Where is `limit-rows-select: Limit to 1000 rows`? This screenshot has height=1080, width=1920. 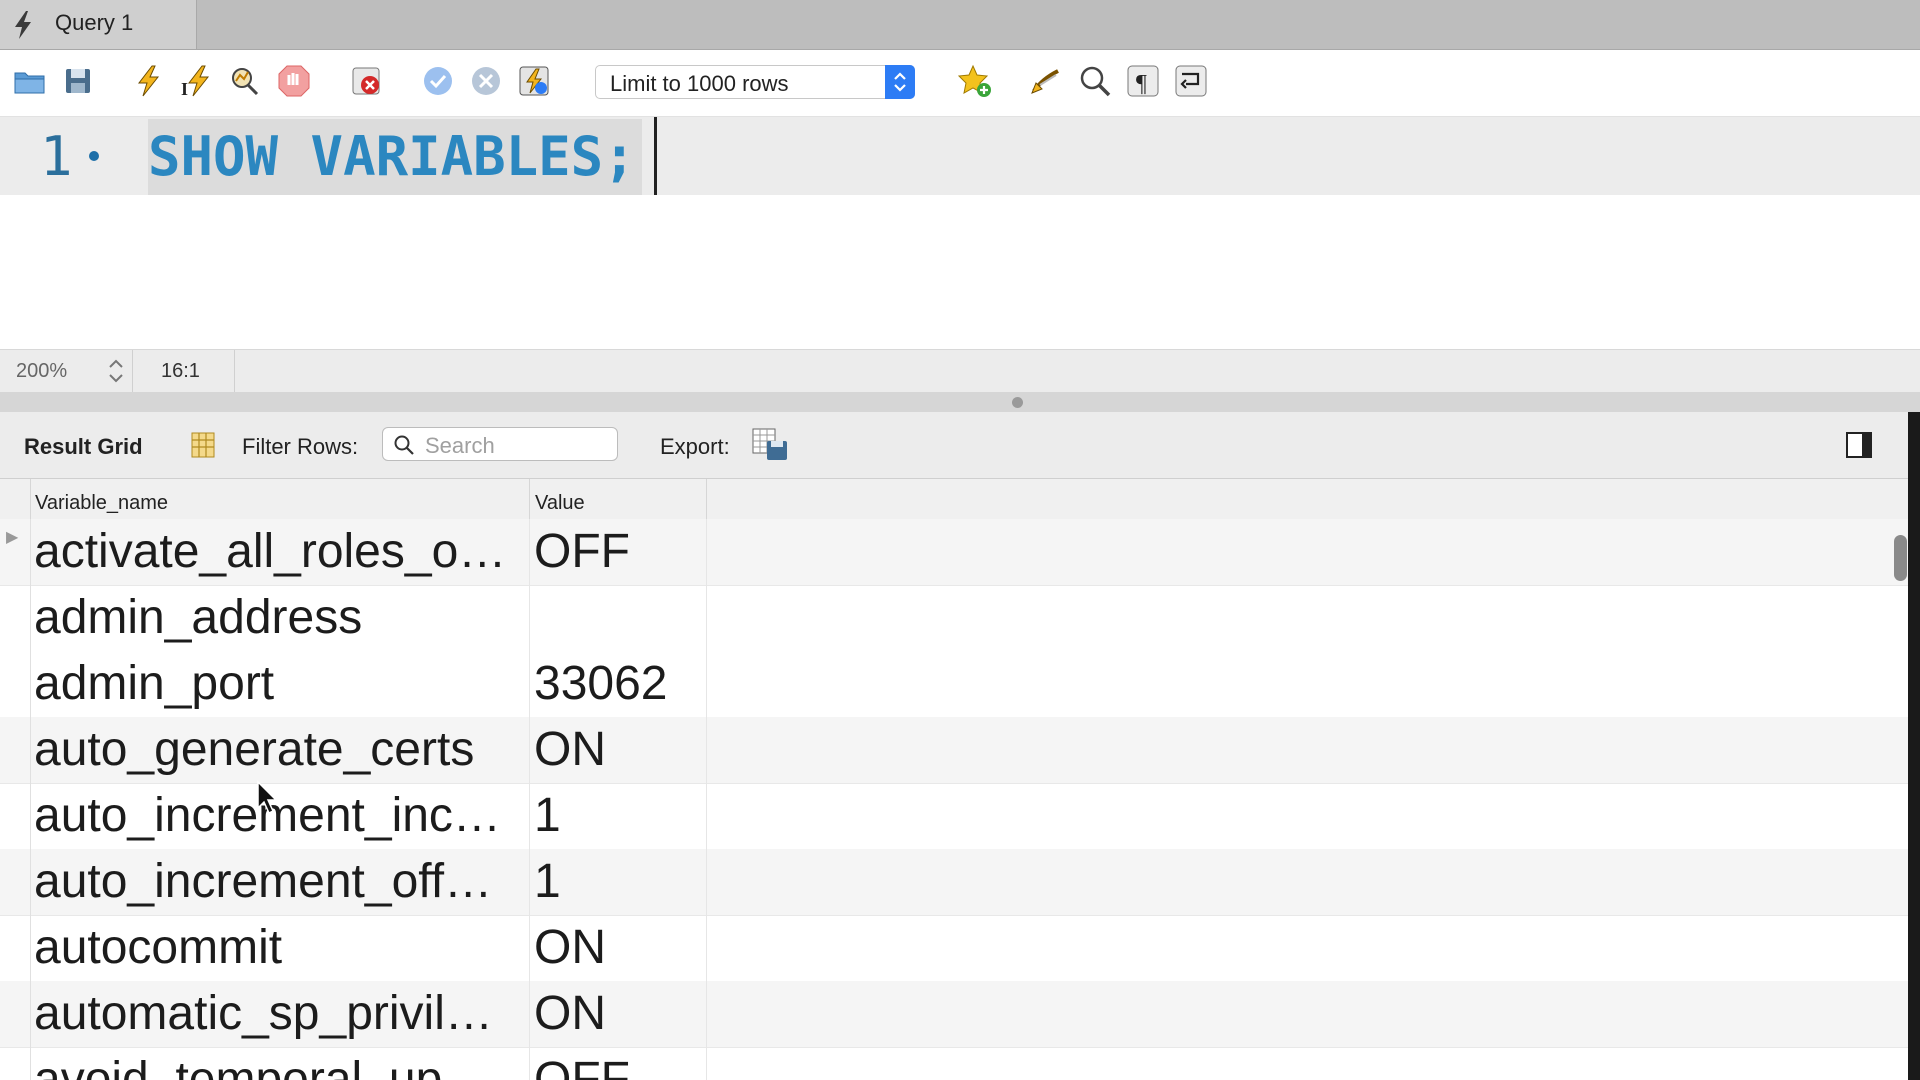 limit-rows-select: Limit to 1000 rows is located at coordinates (755, 82).